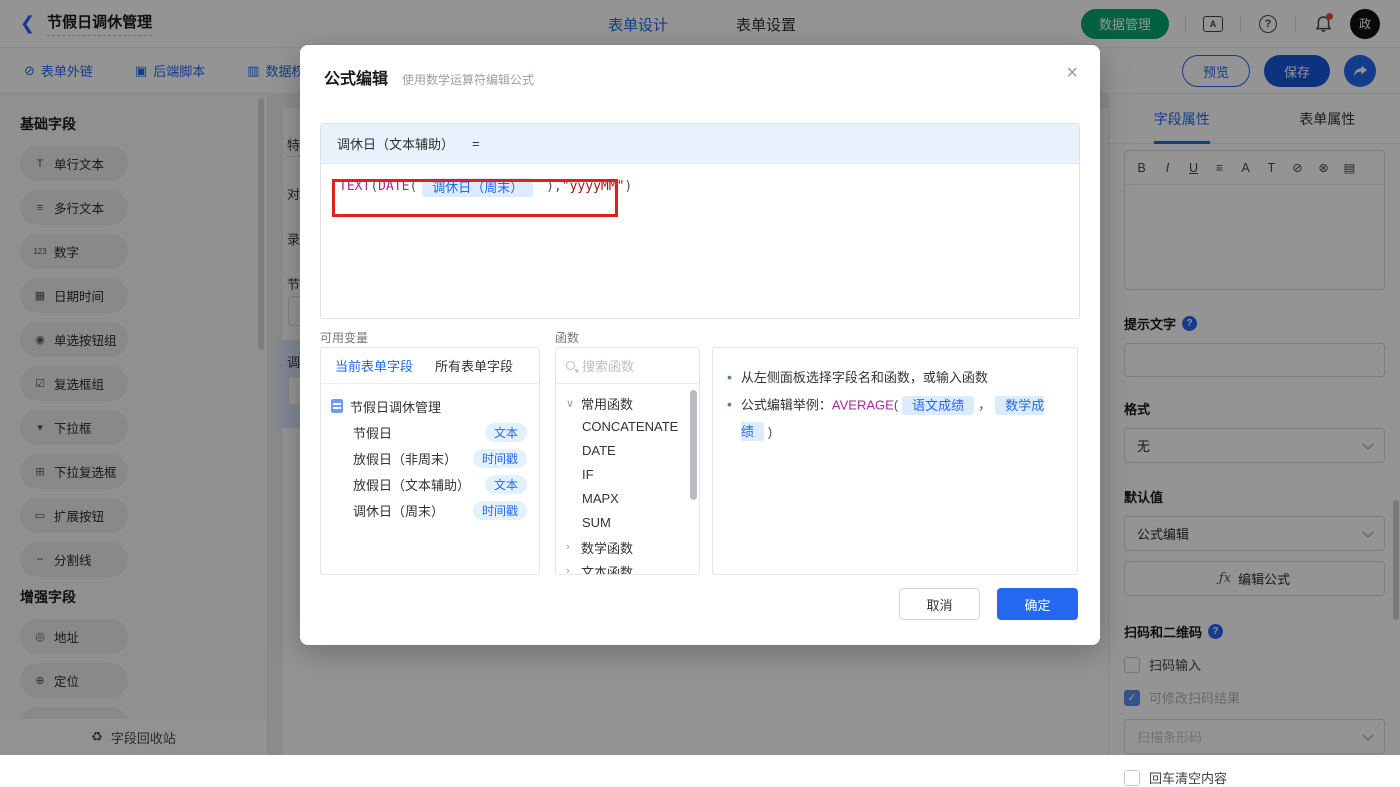  What do you see at coordinates (608, 365) in the screenshot?
I see `search-placeholder: 搜索函数` at bounding box center [608, 365].